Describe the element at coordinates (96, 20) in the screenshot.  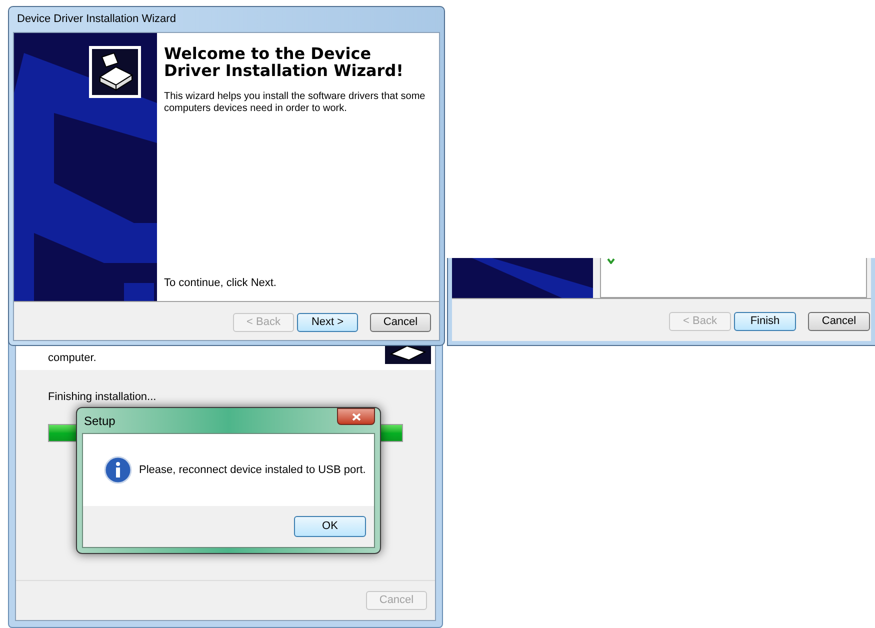
I see `window-title: Device Driver Installation Wizard` at that location.